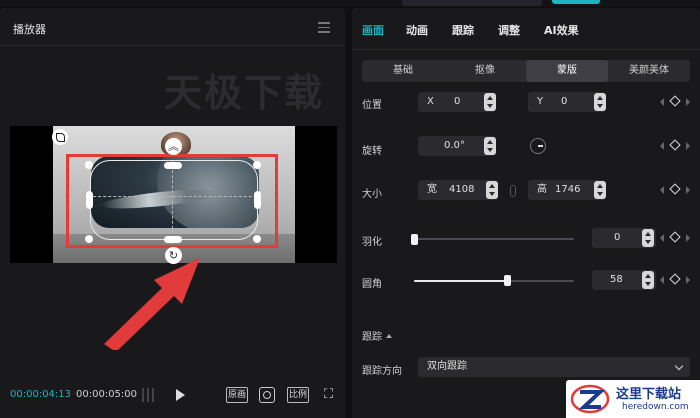 Image resolution: width=700 pixels, height=418 pixels. Describe the element at coordinates (432, 189) in the screenshot. I see `size-width-prefix: 宽` at that location.